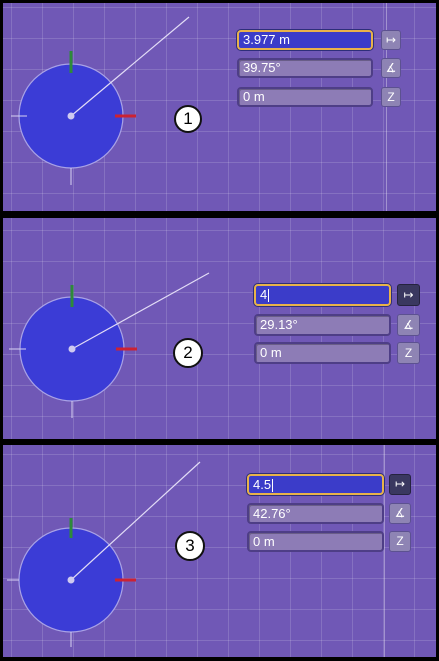  Describe the element at coordinates (262, 484) in the screenshot. I see `distance-value: 4.5` at that location.